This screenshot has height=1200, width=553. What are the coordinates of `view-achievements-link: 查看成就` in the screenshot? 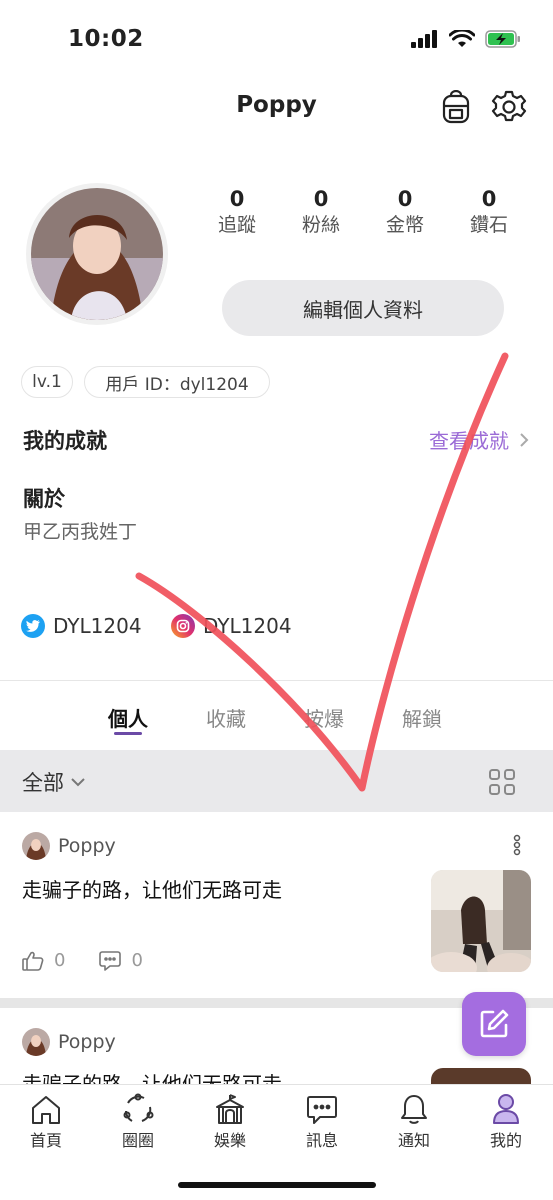 It's located at (479, 439).